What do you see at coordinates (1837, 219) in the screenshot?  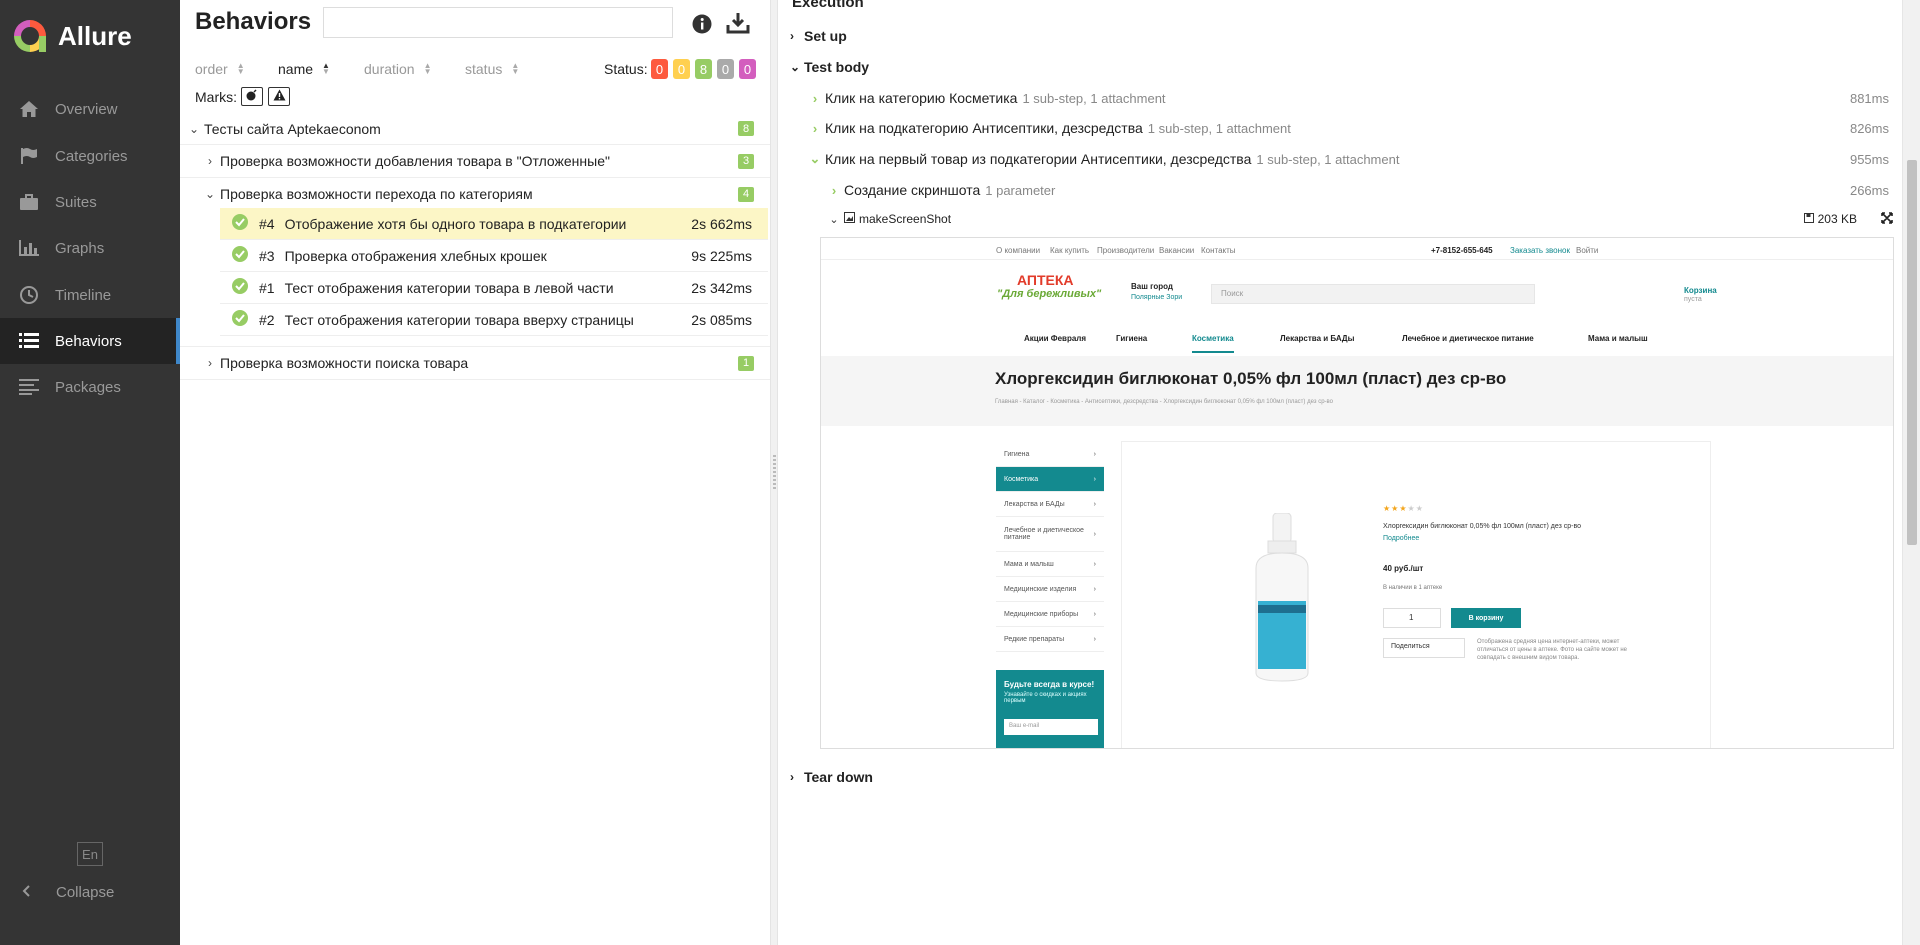 I see `size-value: 203 KB` at bounding box center [1837, 219].